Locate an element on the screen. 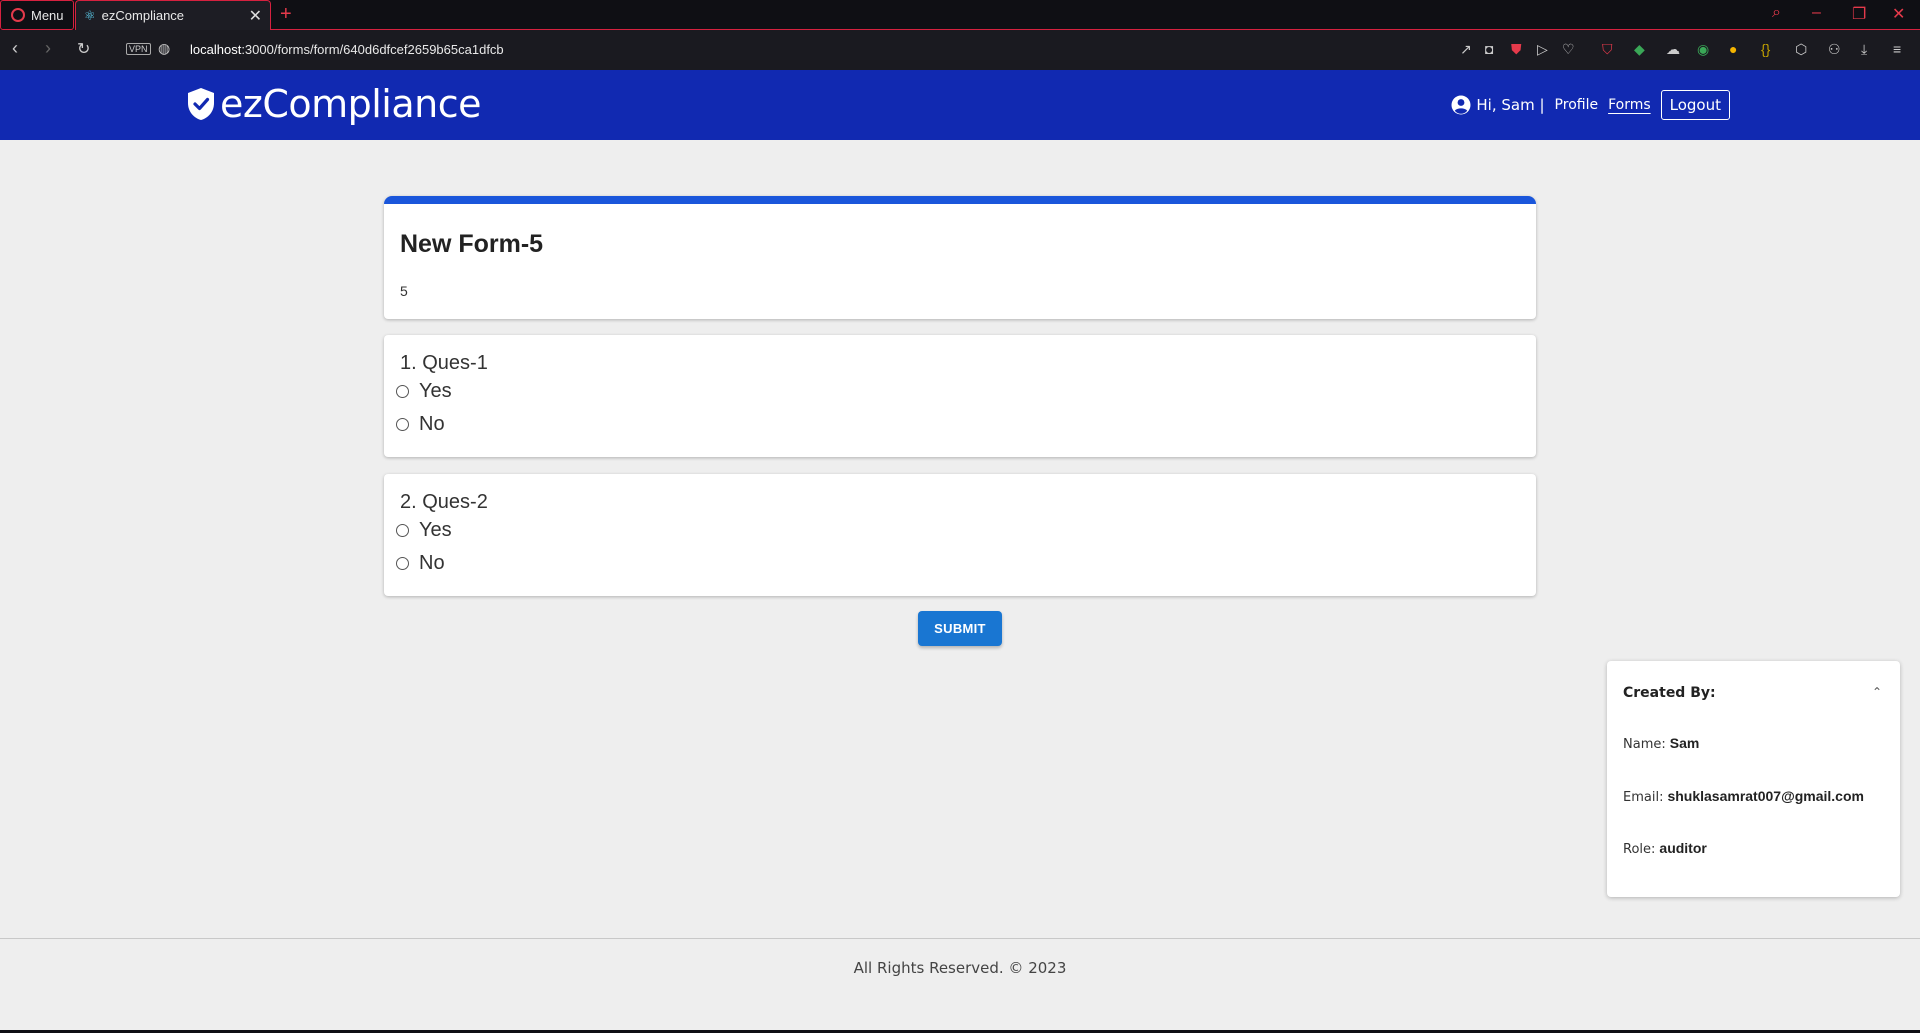 The image size is (1920, 1033). question-1-option-no: No is located at coordinates (420, 424).